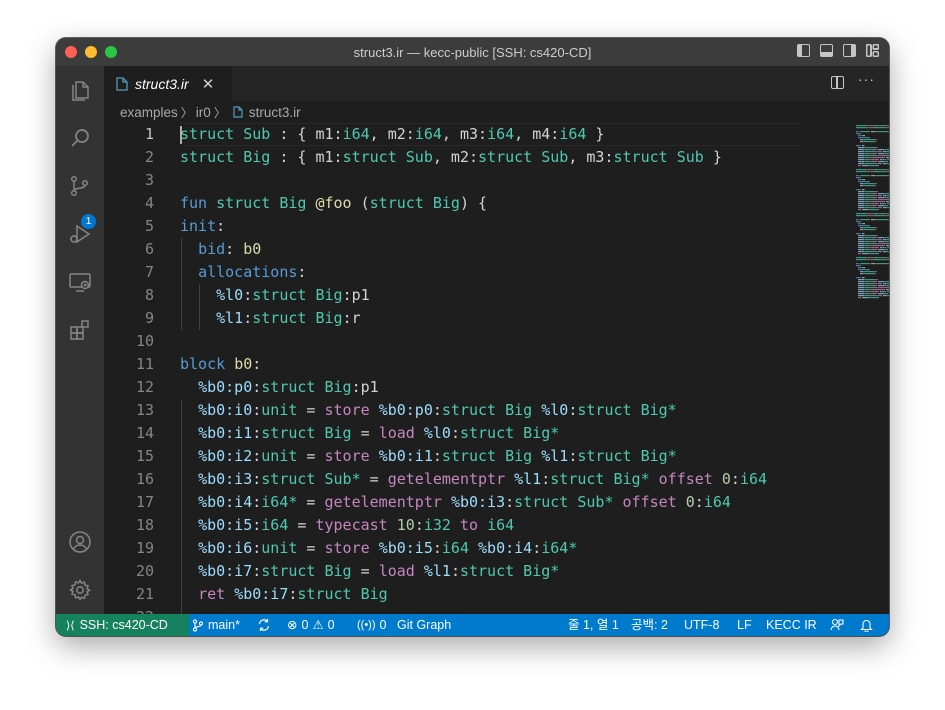 This screenshot has height=710, width=945. Describe the element at coordinates (208, 84) in the screenshot. I see `tab-close-icon: ✕` at that location.